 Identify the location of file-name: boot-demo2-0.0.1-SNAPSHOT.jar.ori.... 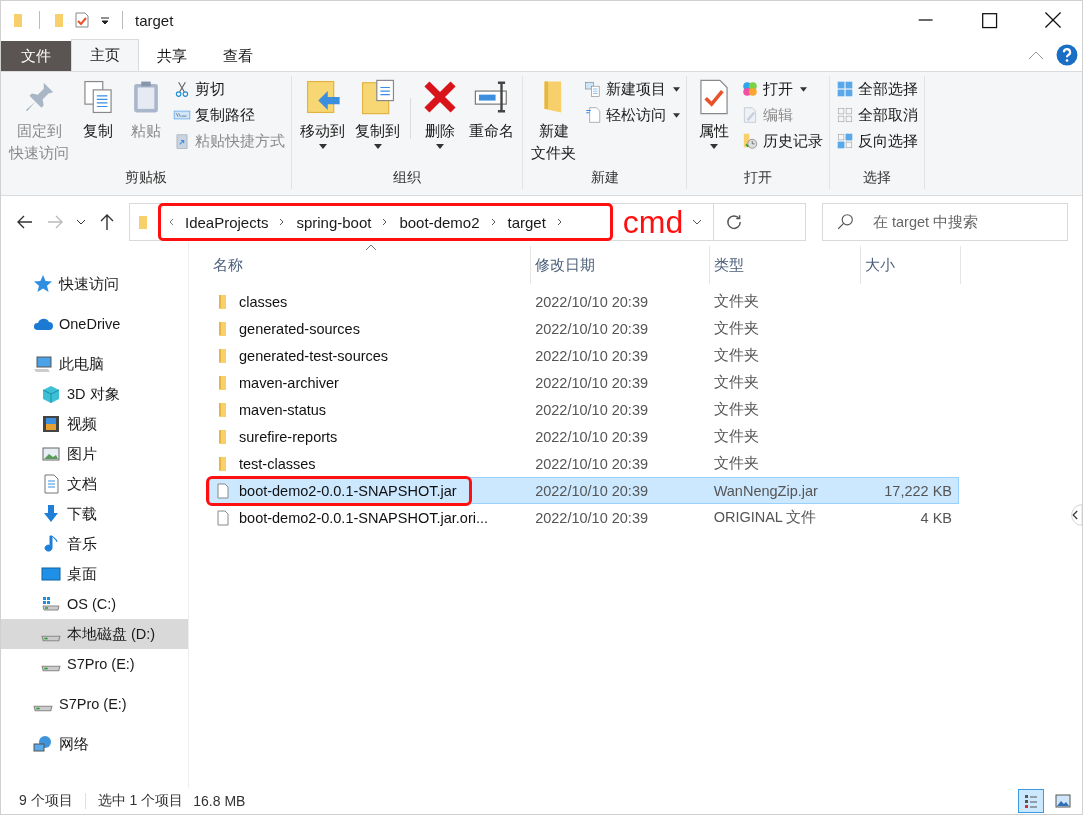
(364, 517).